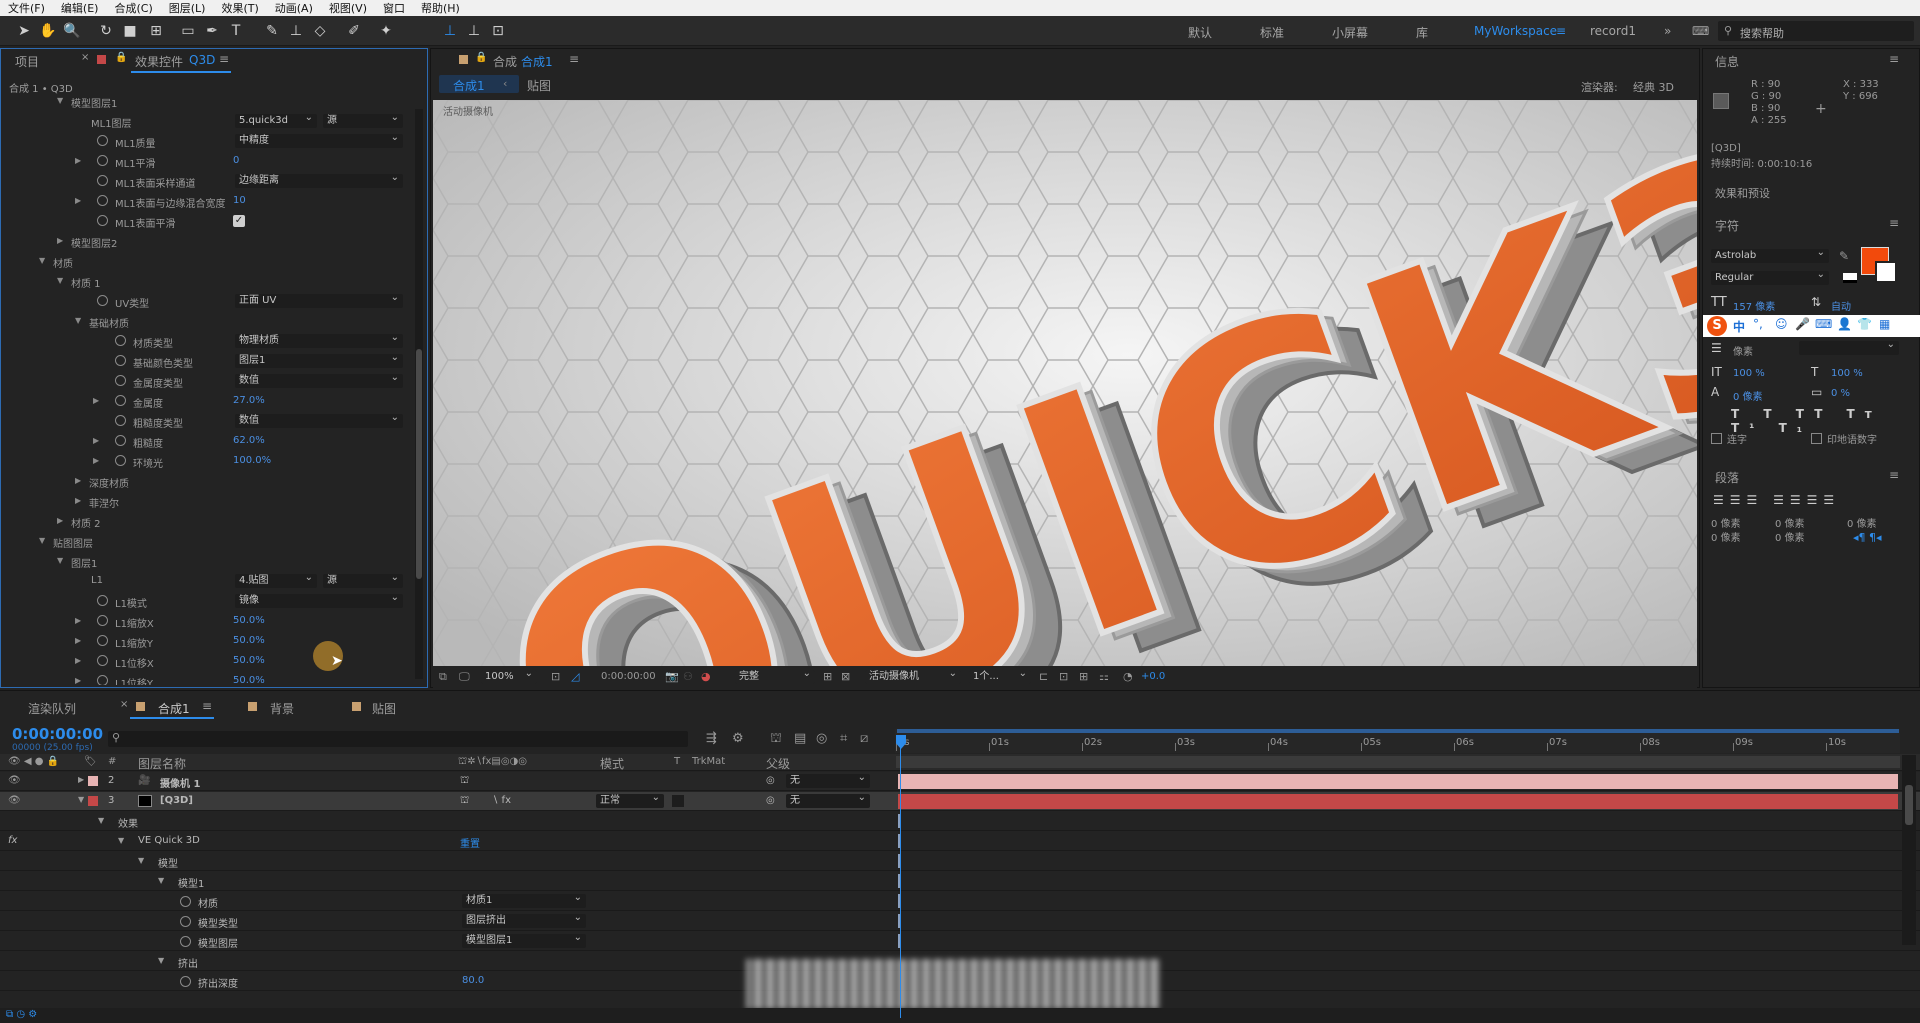 Image resolution: width=1920 pixels, height=1023 pixels. Describe the element at coordinates (52, 708) in the screenshot. I see `tab-render-queue: 渲染队列` at that location.